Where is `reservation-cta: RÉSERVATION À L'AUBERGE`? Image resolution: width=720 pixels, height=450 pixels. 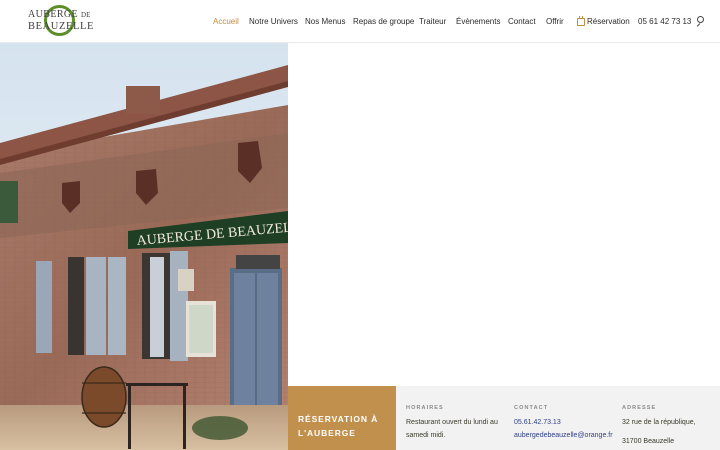 reservation-cta: RÉSERVATION À L'AUBERGE is located at coordinates (342, 418).